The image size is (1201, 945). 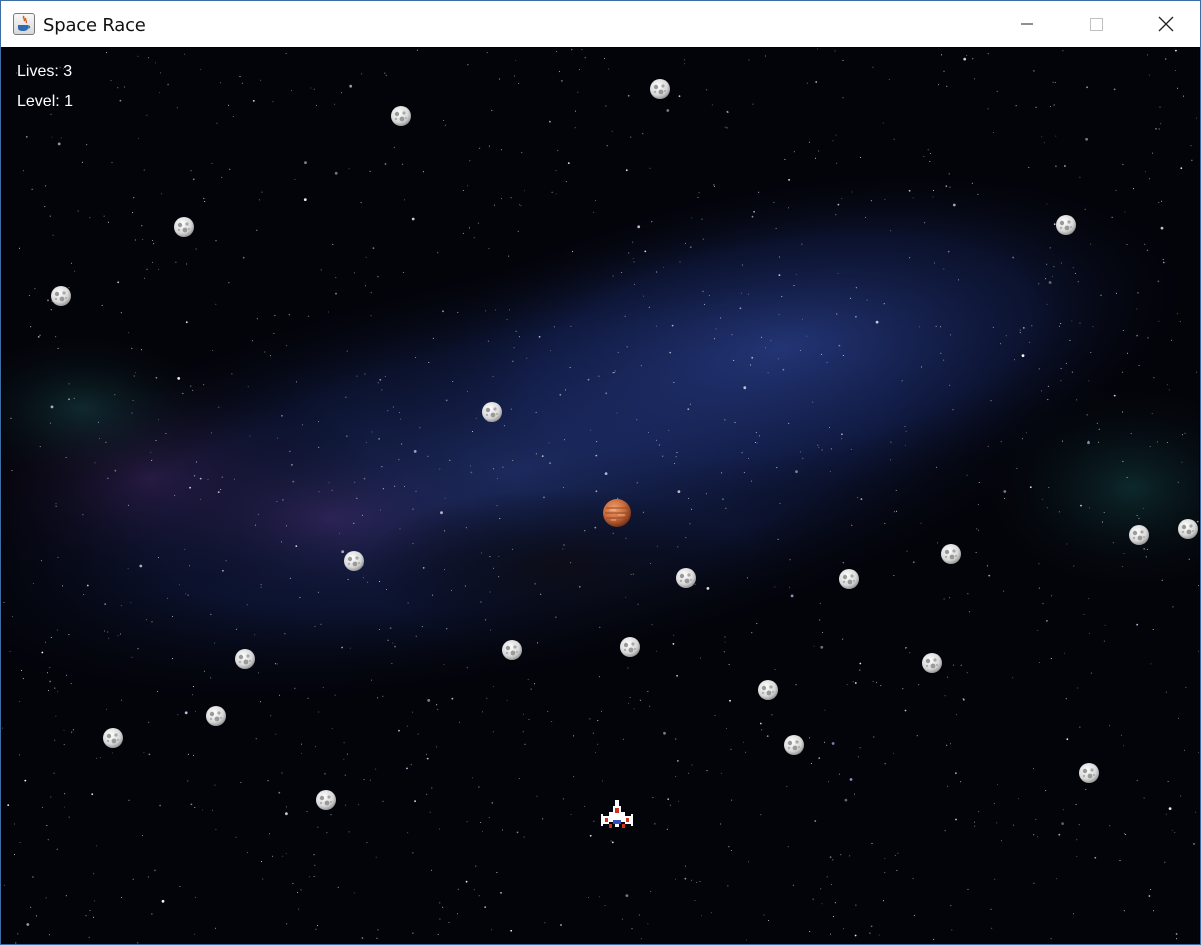 I want to click on maximize-icon, so click(x=1096, y=24).